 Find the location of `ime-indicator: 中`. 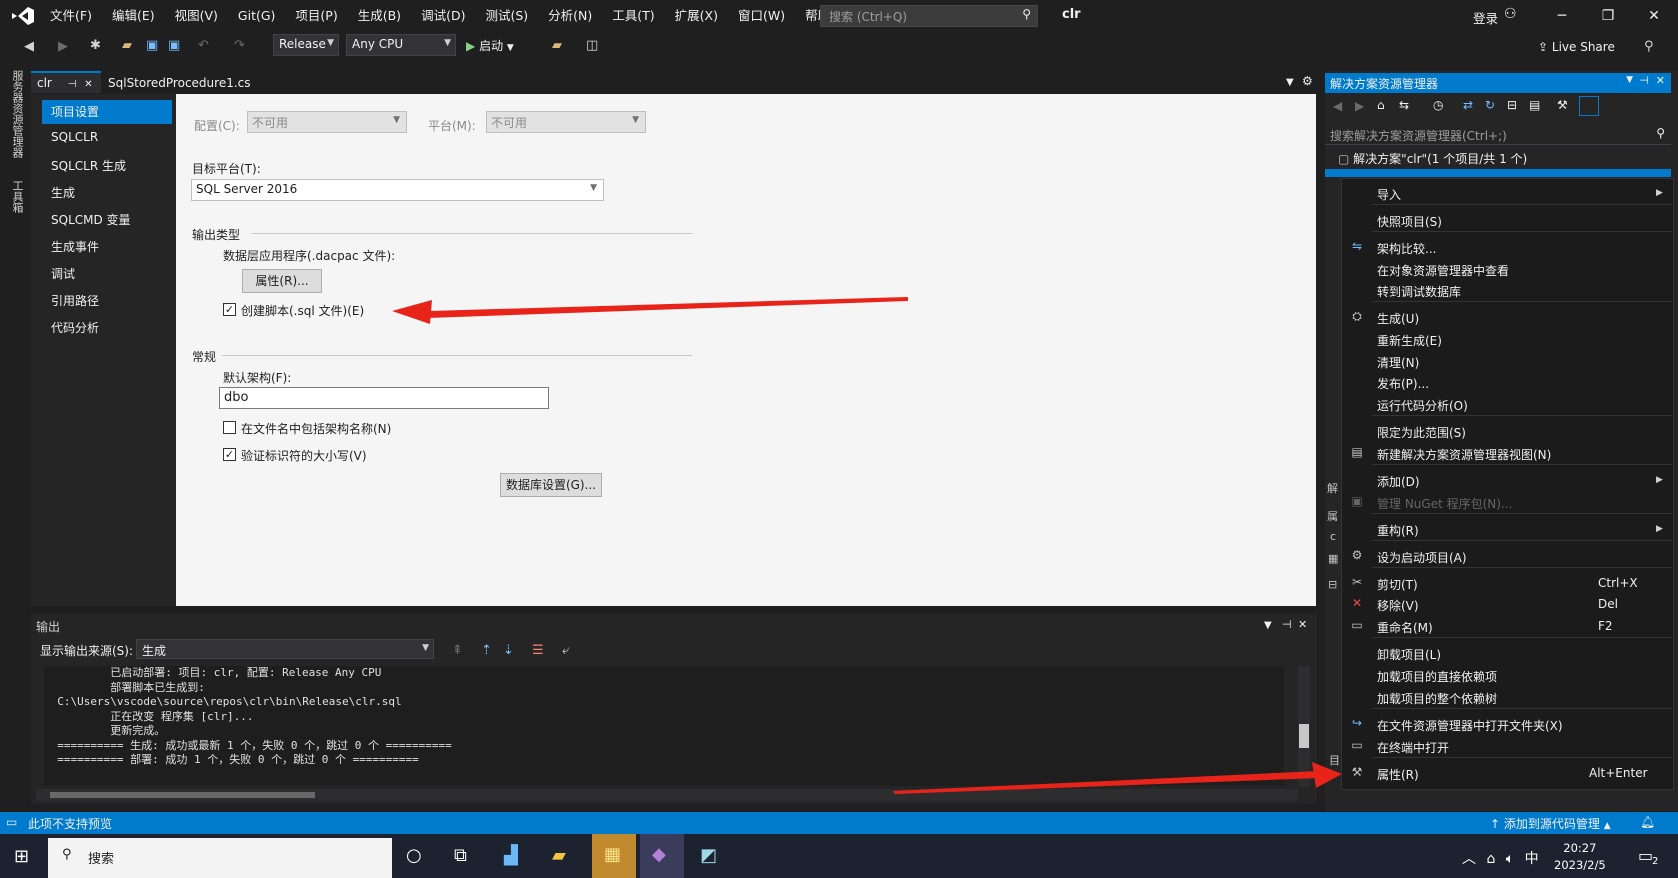

ime-indicator: 中 is located at coordinates (1532, 859).